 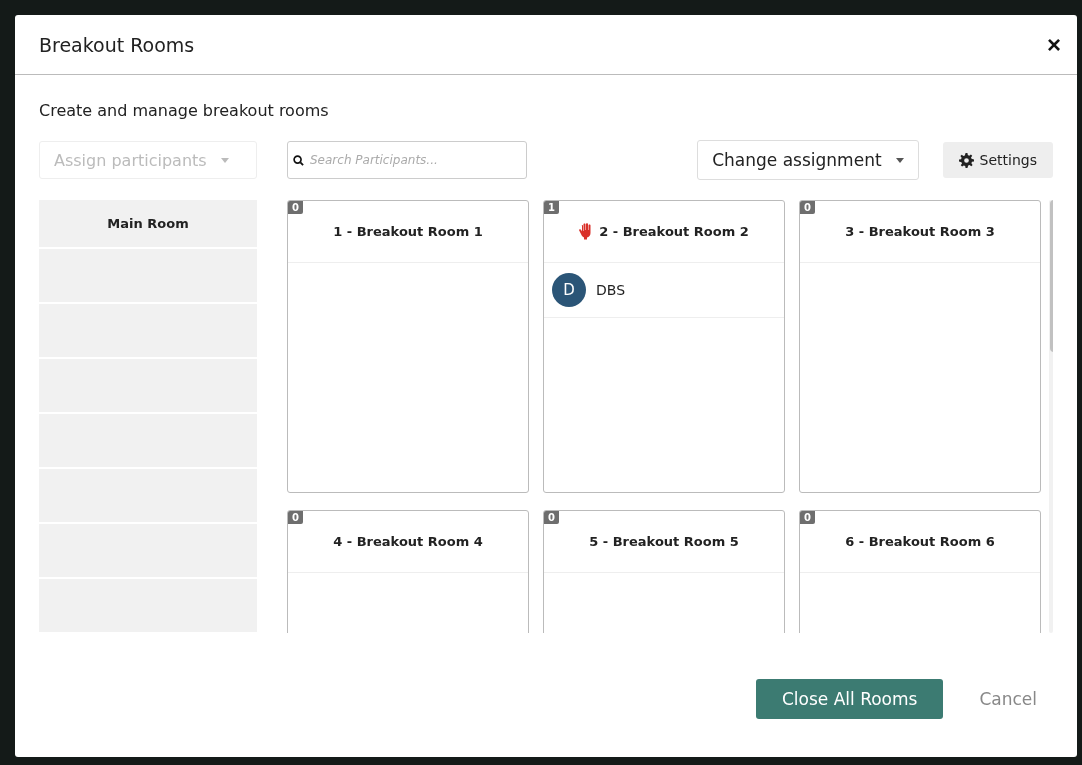 What do you see at coordinates (664, 541) in the screenshot?
I see `room-name: 5 - Breakout Room 5` at bounding box center [664, 541].